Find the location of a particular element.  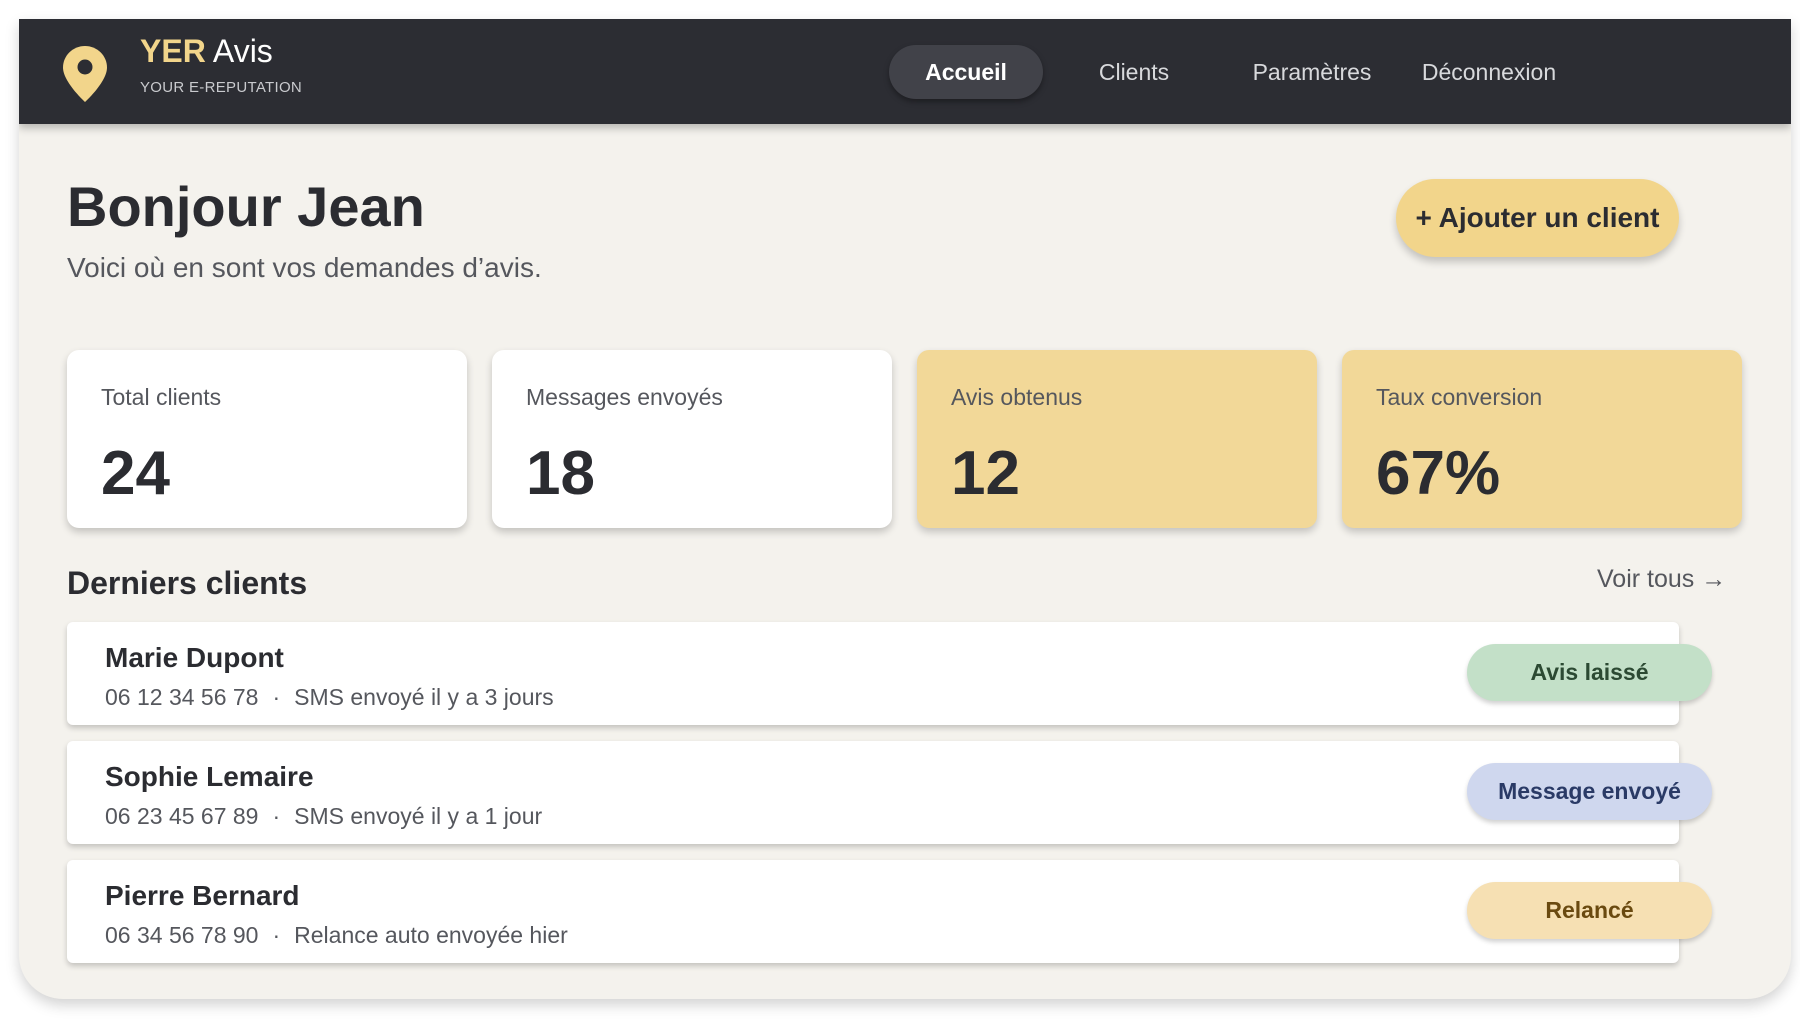

stat-label: Total clients is located at coordinates (161, 397).